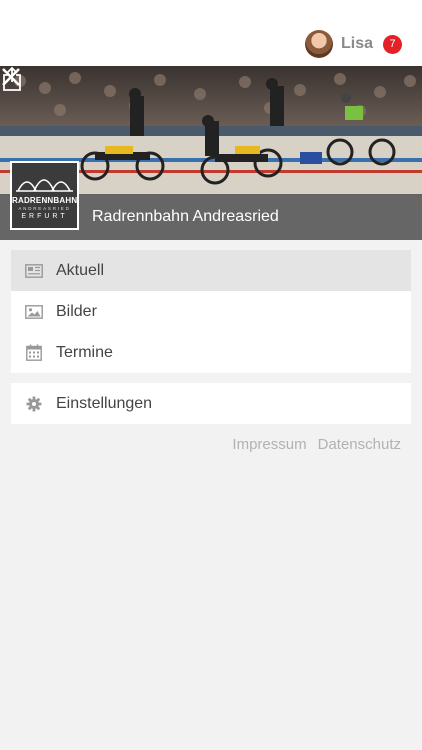  I want to click on newspaper-icon, so click(34, 271).